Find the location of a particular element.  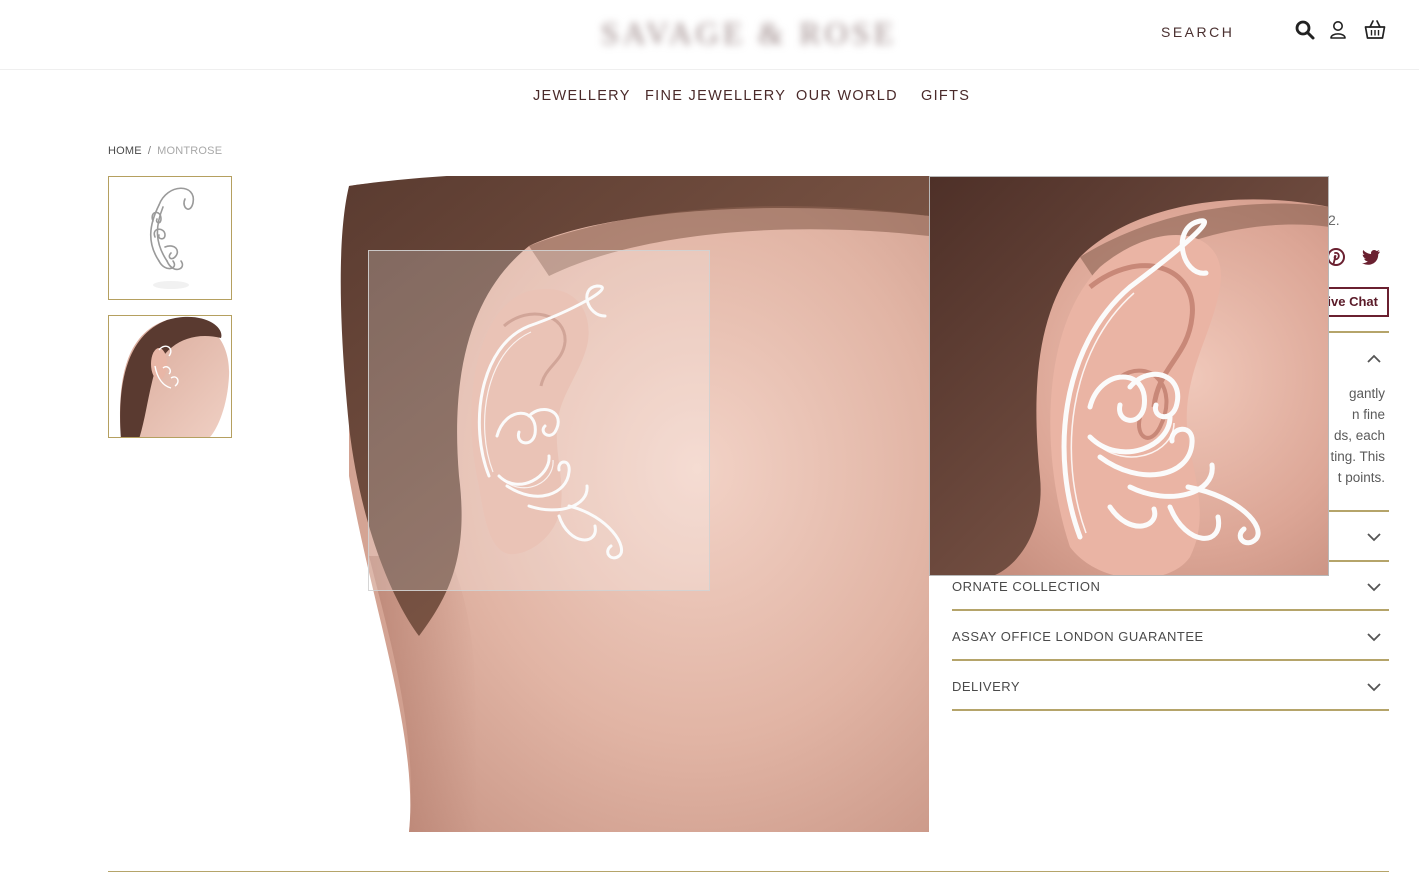

chevron-up-icon is located at coordinates (1374, 359).